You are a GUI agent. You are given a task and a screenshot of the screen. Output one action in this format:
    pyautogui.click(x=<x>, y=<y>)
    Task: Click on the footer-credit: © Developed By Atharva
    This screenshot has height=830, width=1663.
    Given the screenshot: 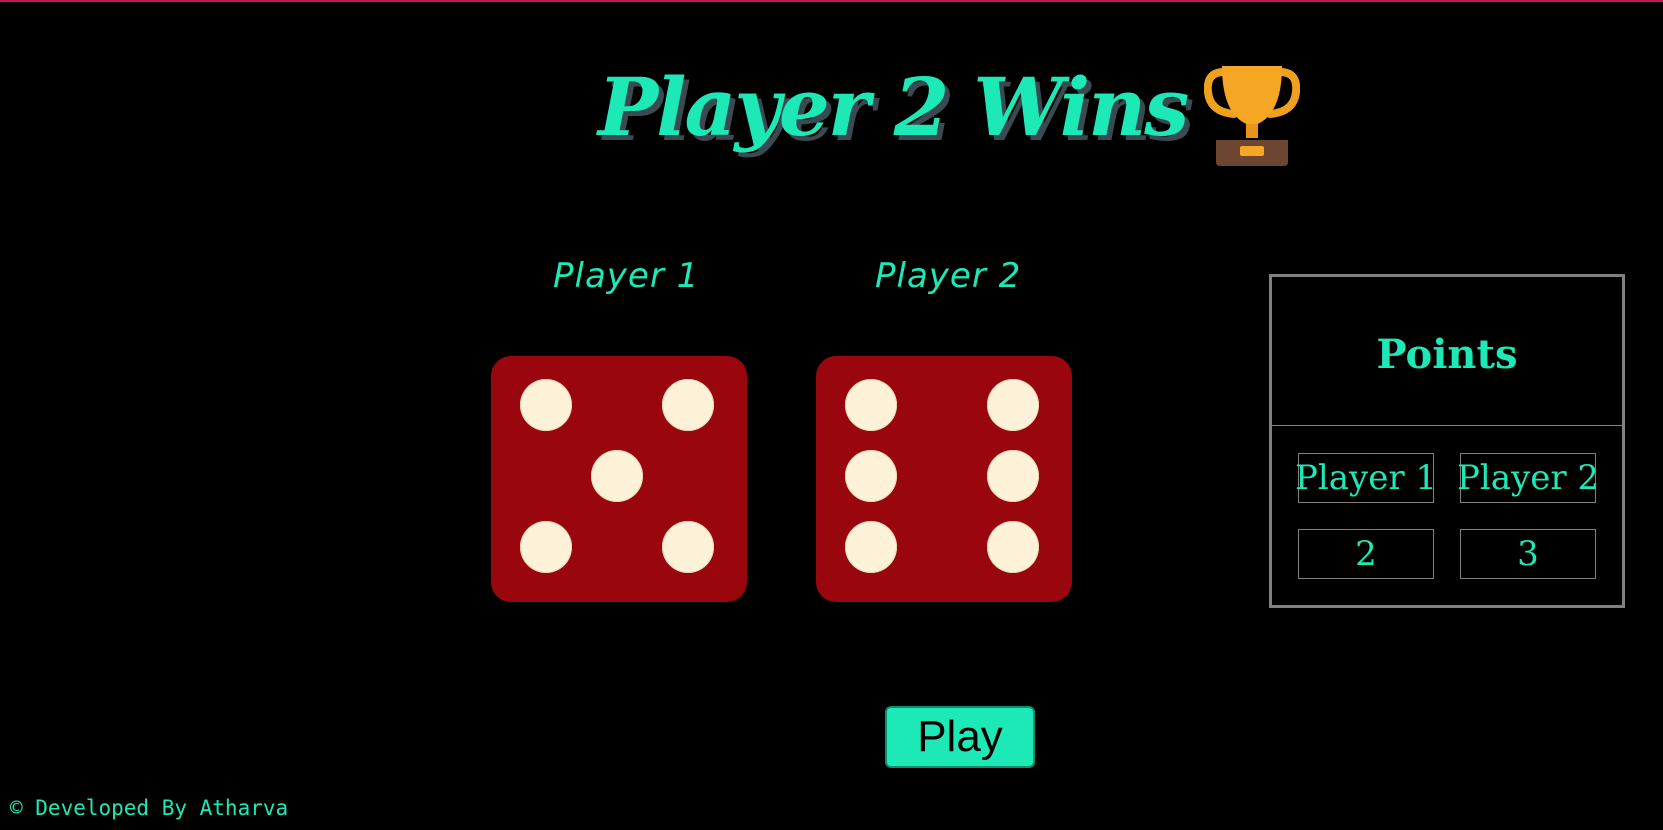 What is the action you would take?
    pyautogui.click(x=149, y=808)
    